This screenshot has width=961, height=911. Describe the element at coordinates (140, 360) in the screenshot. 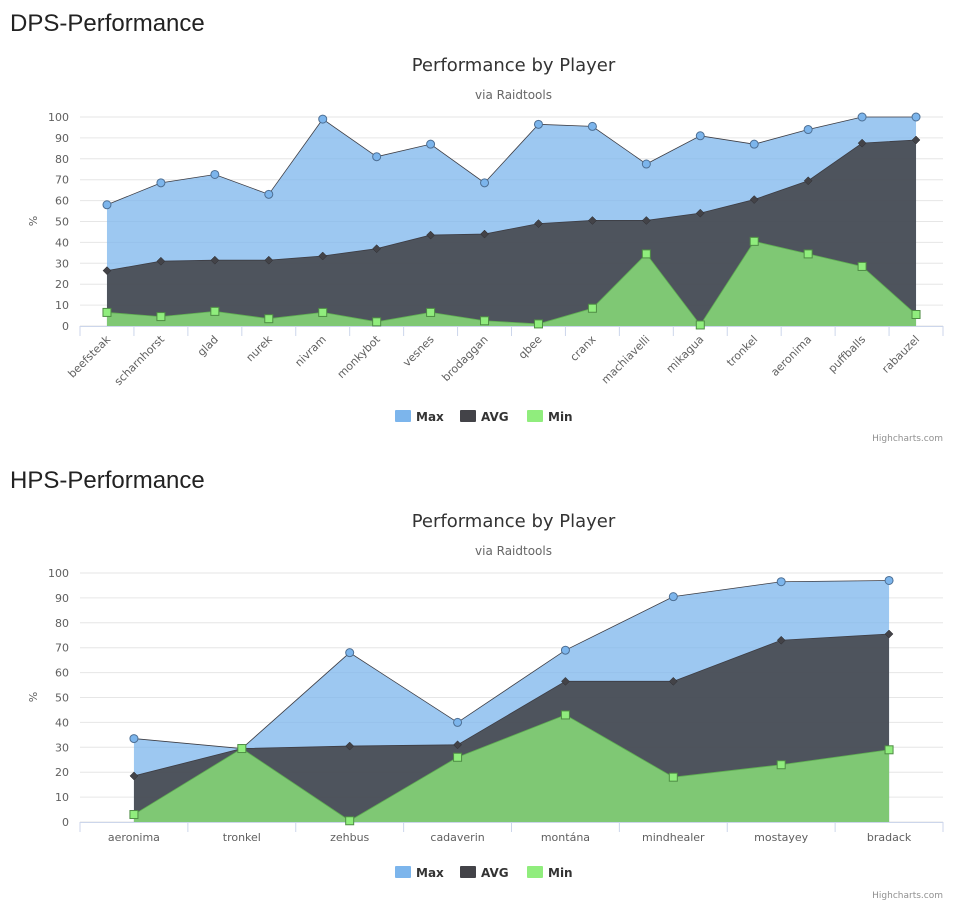

I see `x-tick-label: scharnhorst` at that location.